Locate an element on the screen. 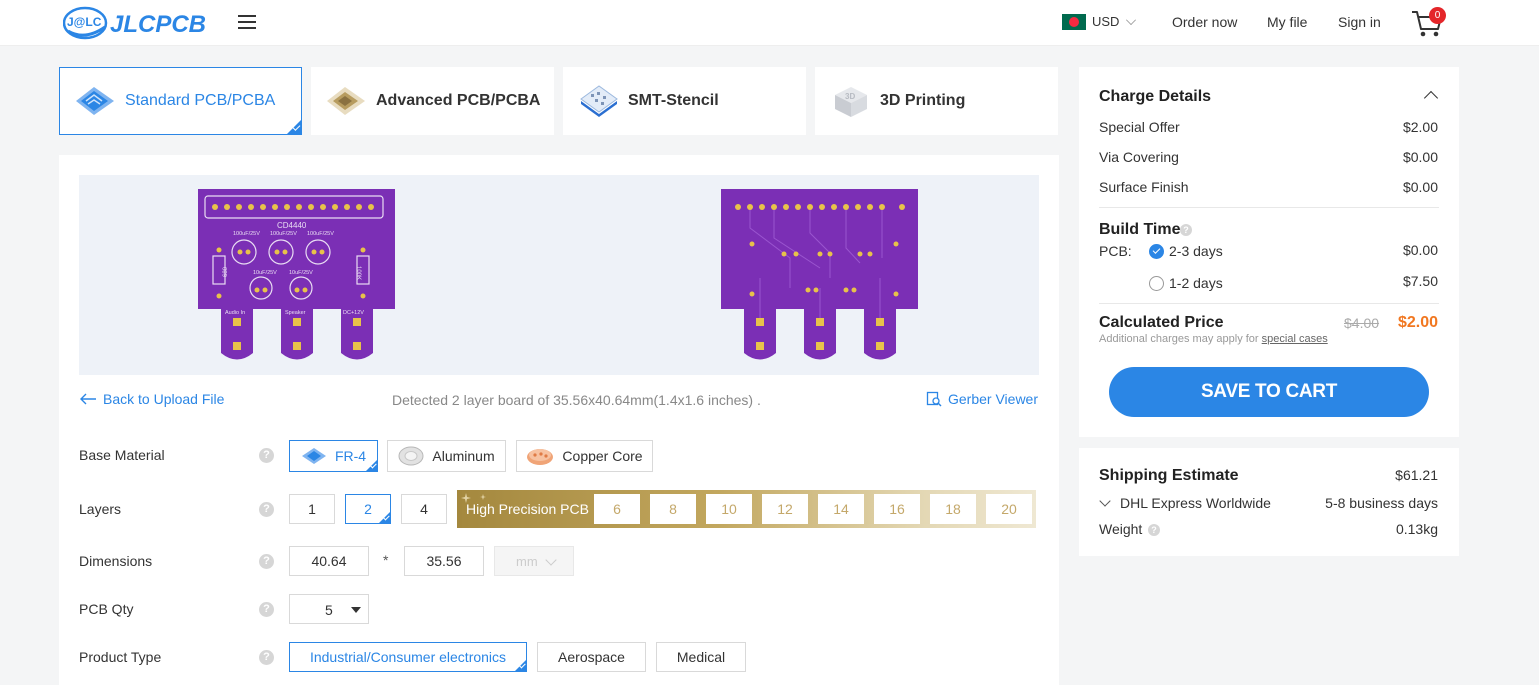 This screenshot has height=685, width=1539. my-file-link: My file is located at coordinates (1287, 22).